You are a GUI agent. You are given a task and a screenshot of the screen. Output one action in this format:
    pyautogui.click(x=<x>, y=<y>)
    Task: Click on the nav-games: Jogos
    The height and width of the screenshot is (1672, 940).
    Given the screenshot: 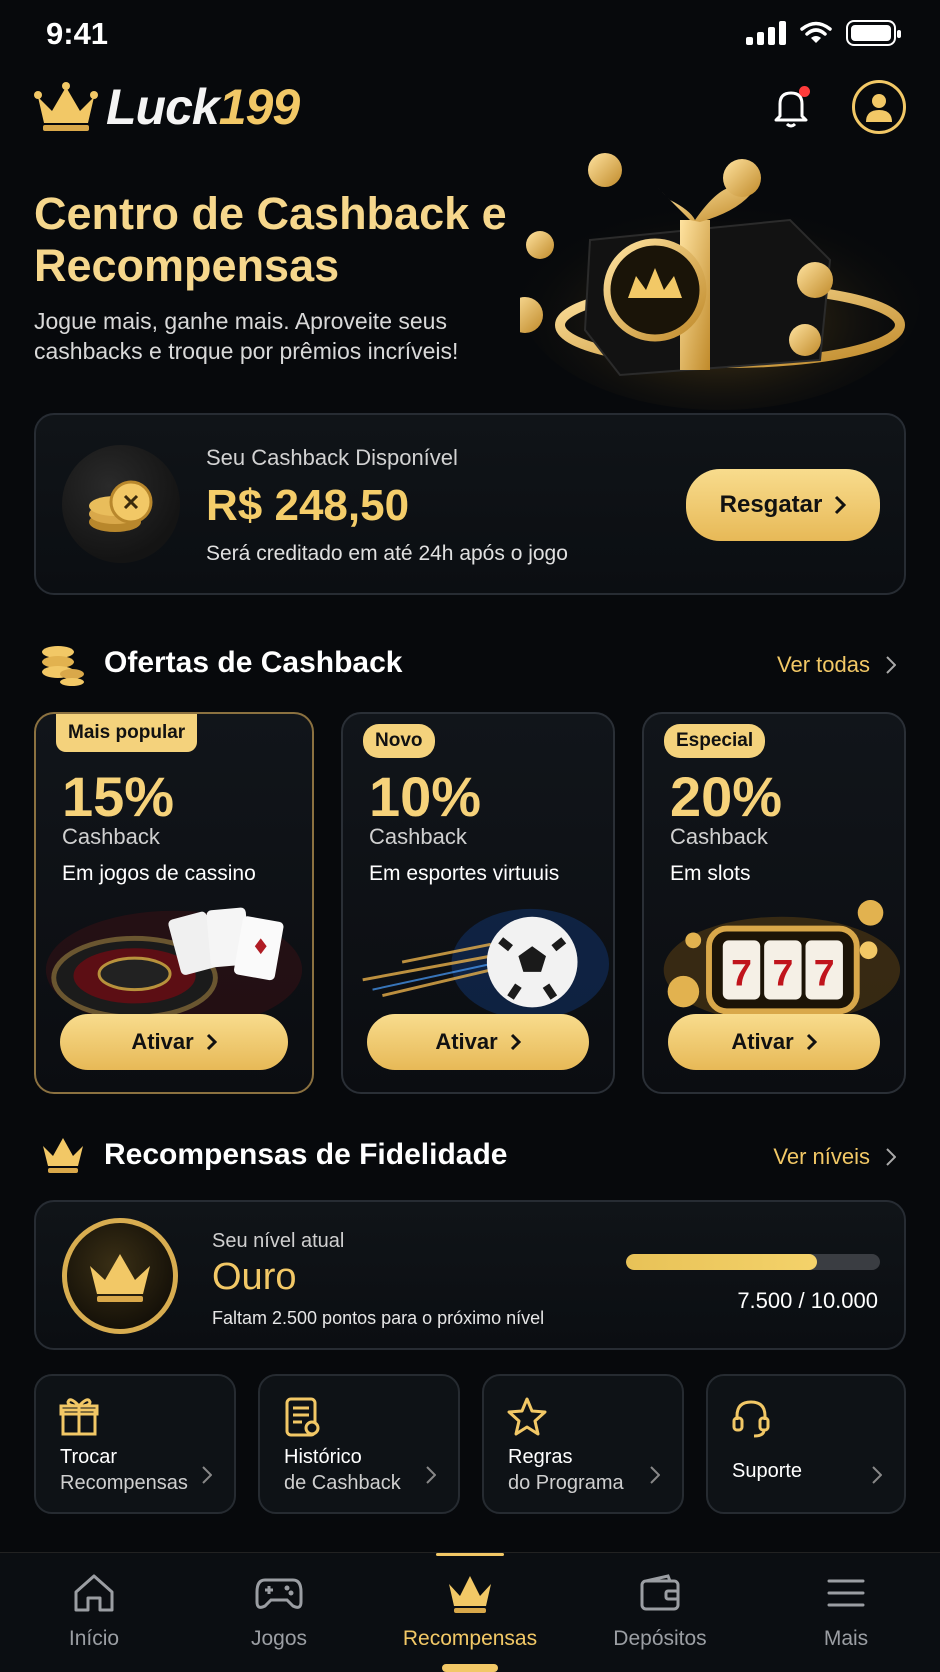 What is the action you would take?
    pyautogui.click(x=279, y=1610)
    